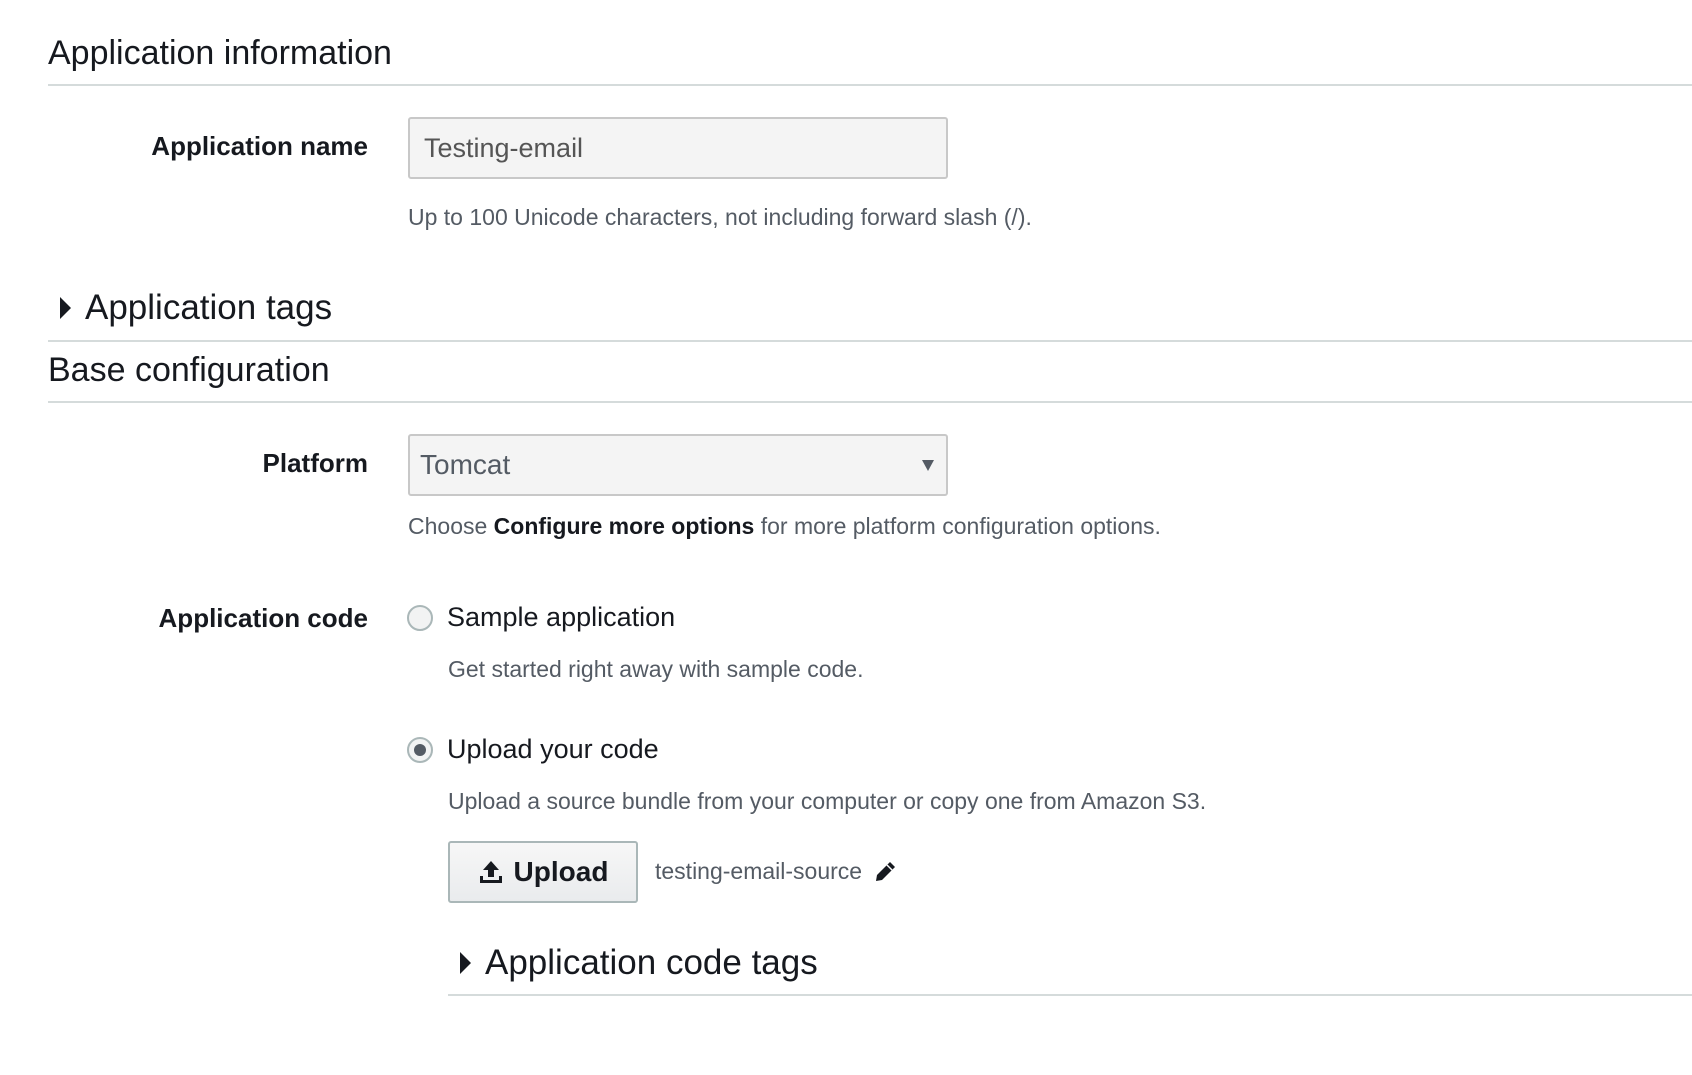  Describe the element at coordinates (189, 370) in the screenshot. I see `section-header-base-configuration: Base configuration` at that location.